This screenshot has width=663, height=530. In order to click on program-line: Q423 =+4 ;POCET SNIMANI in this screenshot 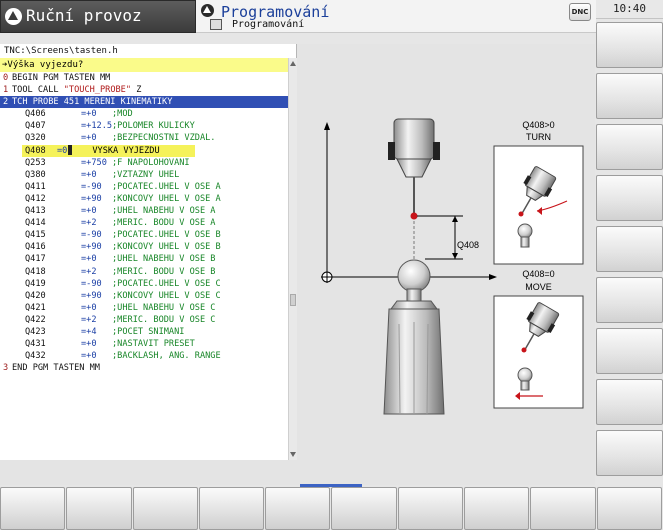, I will do `click(144, 332)`.